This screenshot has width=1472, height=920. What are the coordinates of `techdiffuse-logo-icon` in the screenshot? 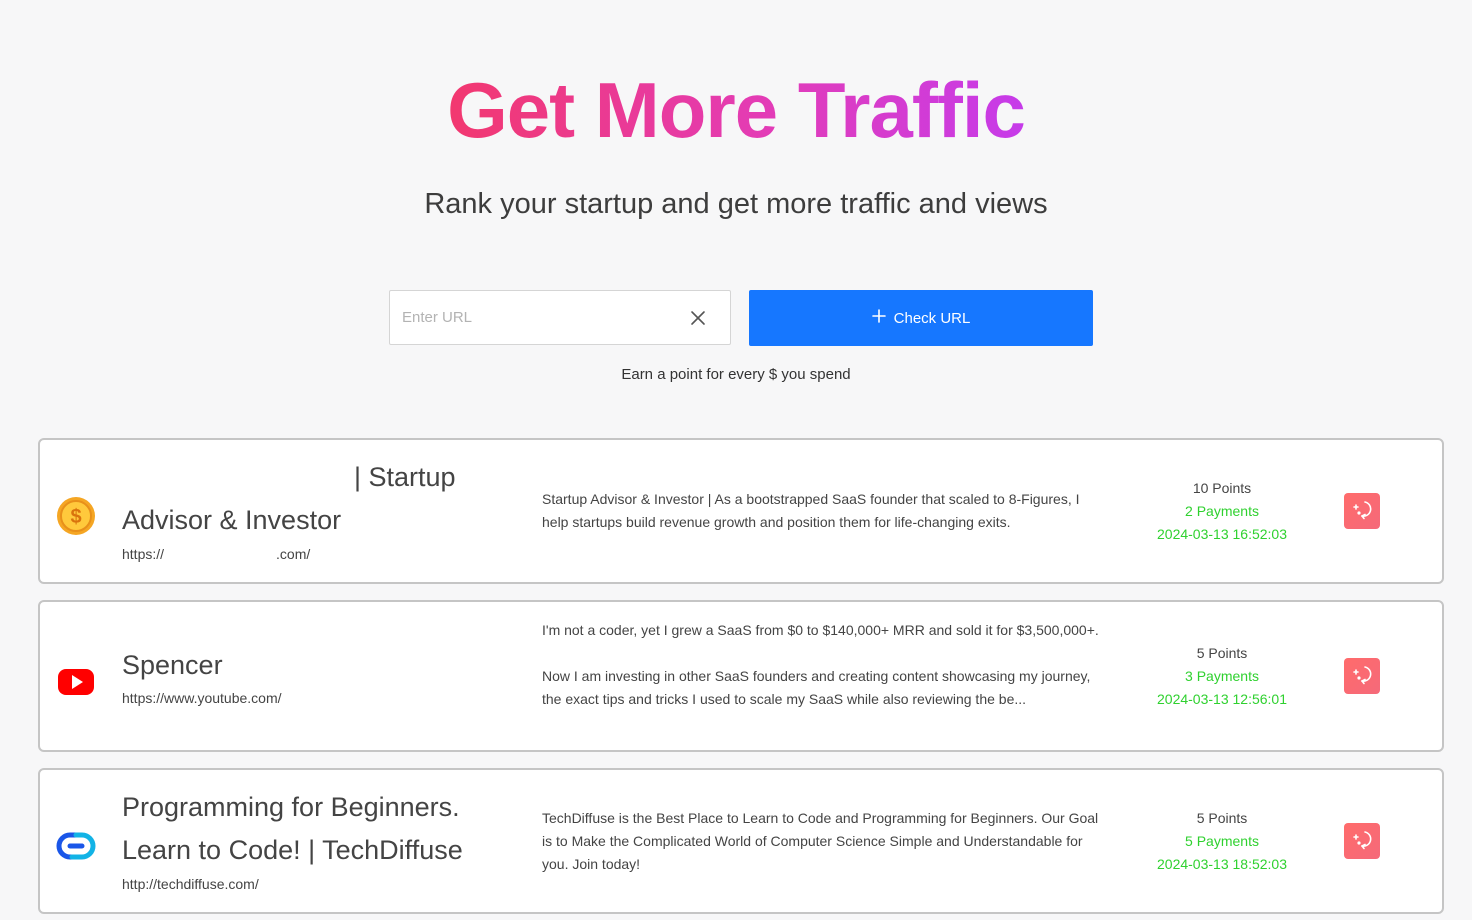 It's located at (76, 846).